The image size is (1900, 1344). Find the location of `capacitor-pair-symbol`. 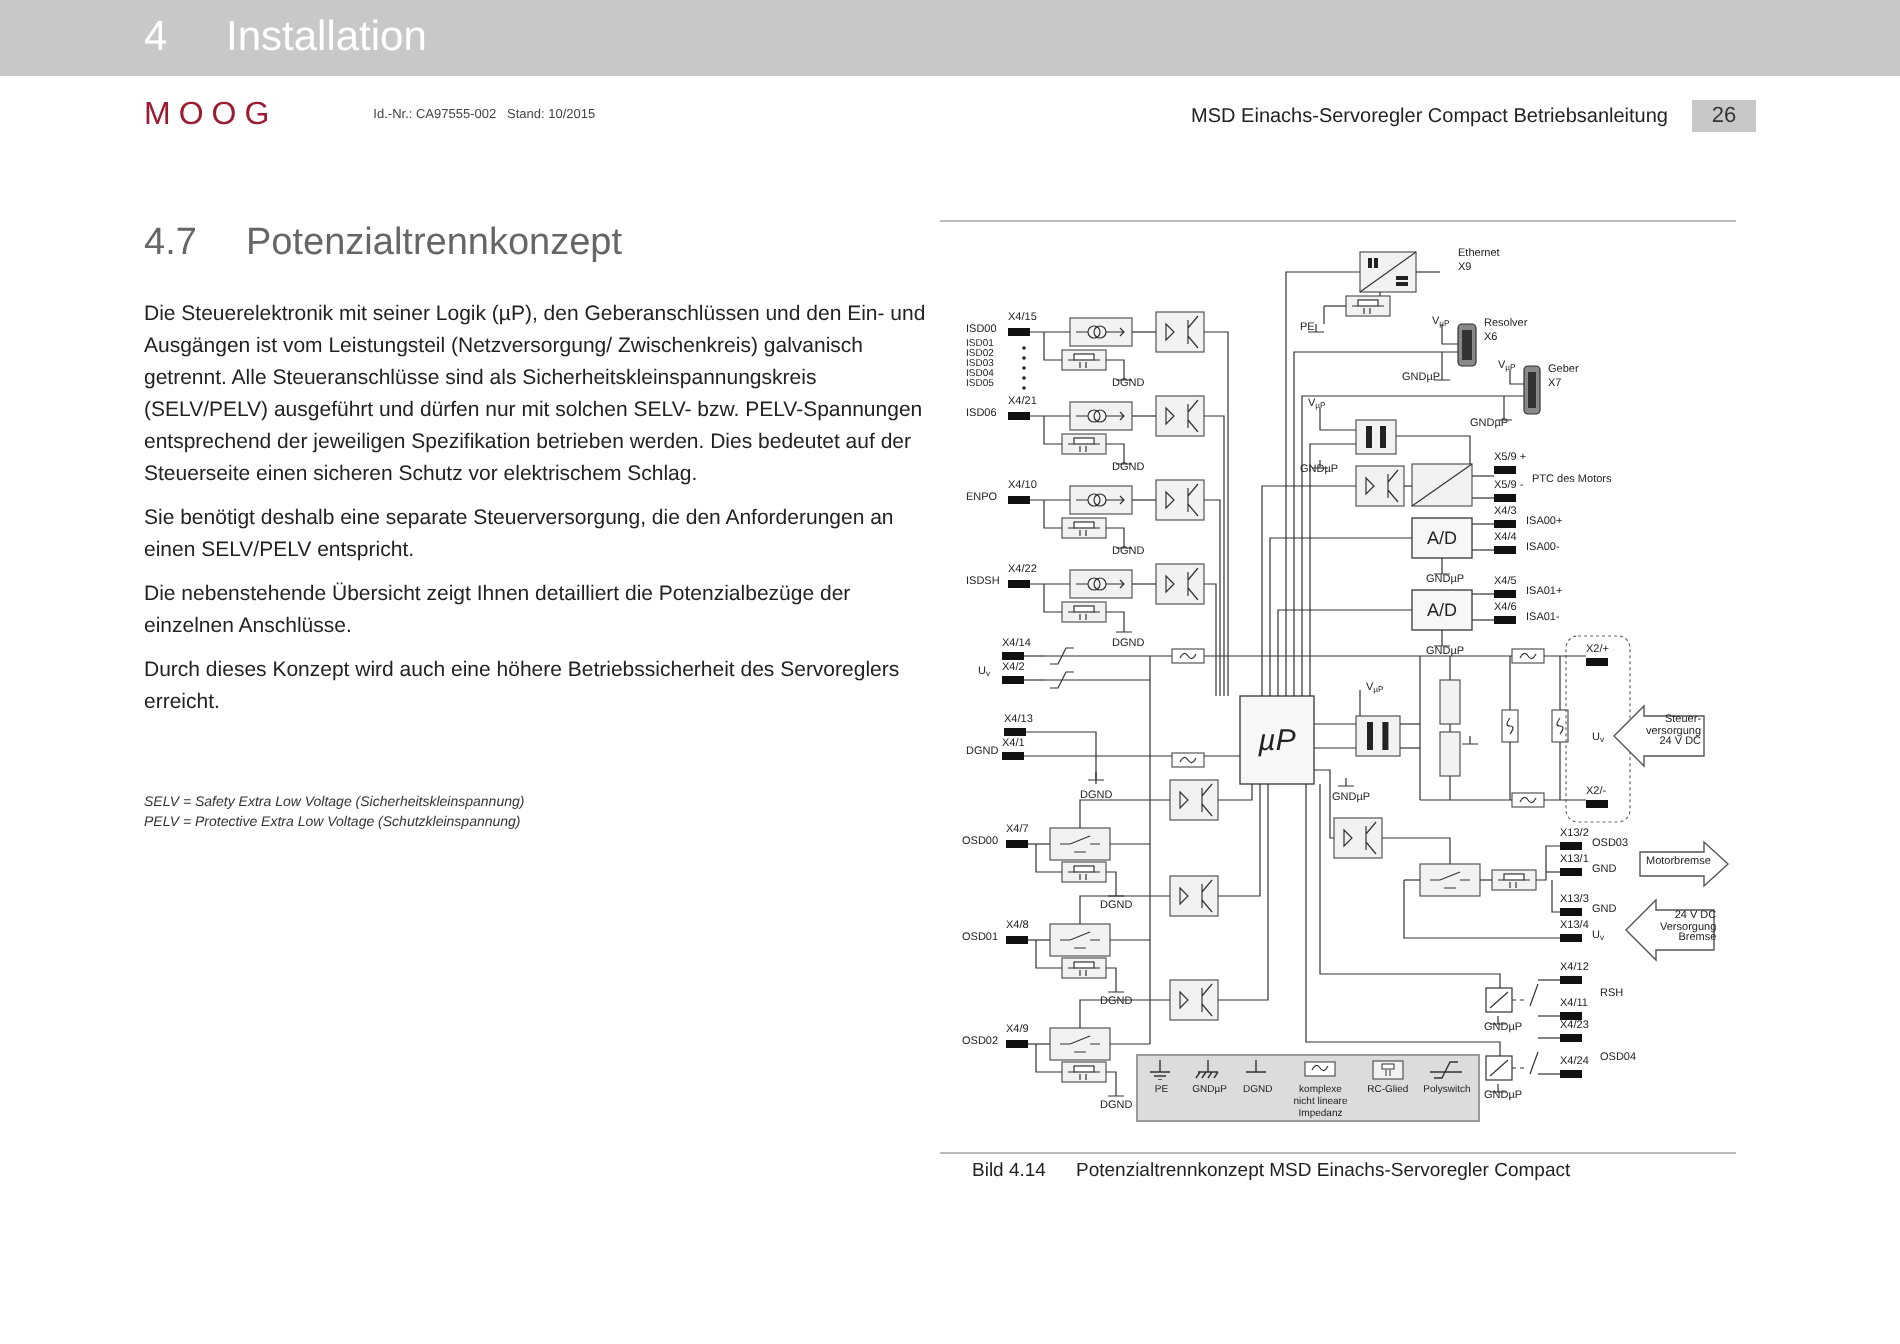

capacitor-pair-symbol is located at coordinates (1450, 728).